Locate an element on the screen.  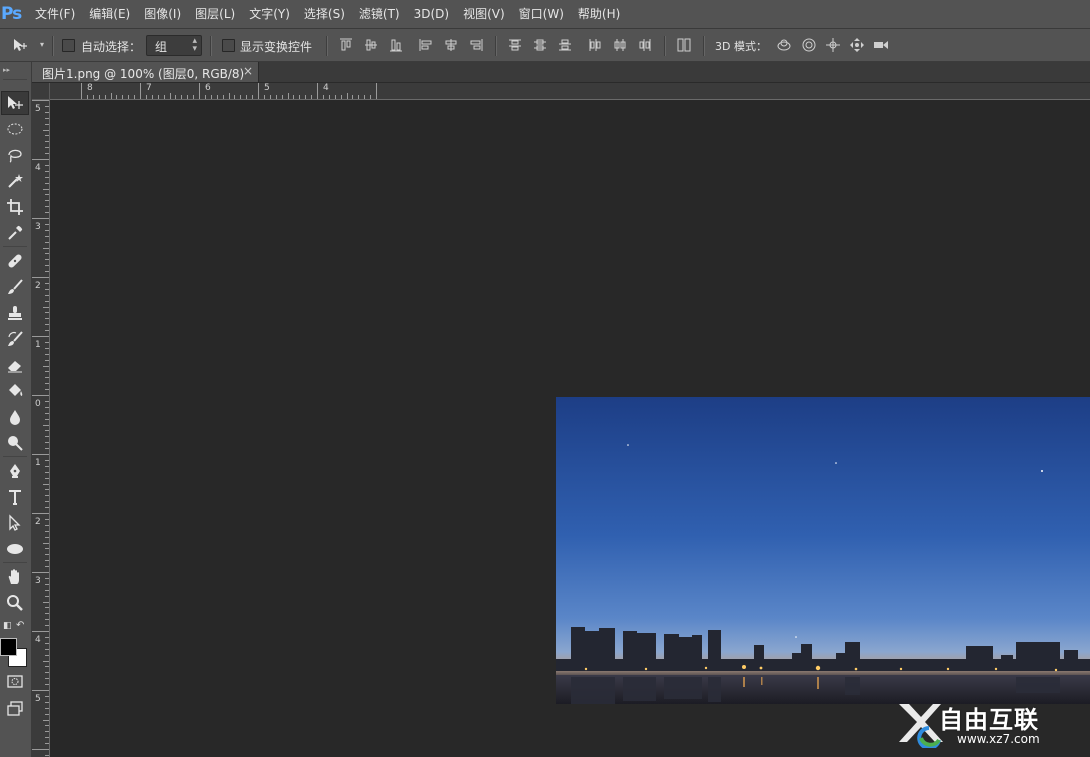
align-bottom-icon is located at coordinates (396, 45).